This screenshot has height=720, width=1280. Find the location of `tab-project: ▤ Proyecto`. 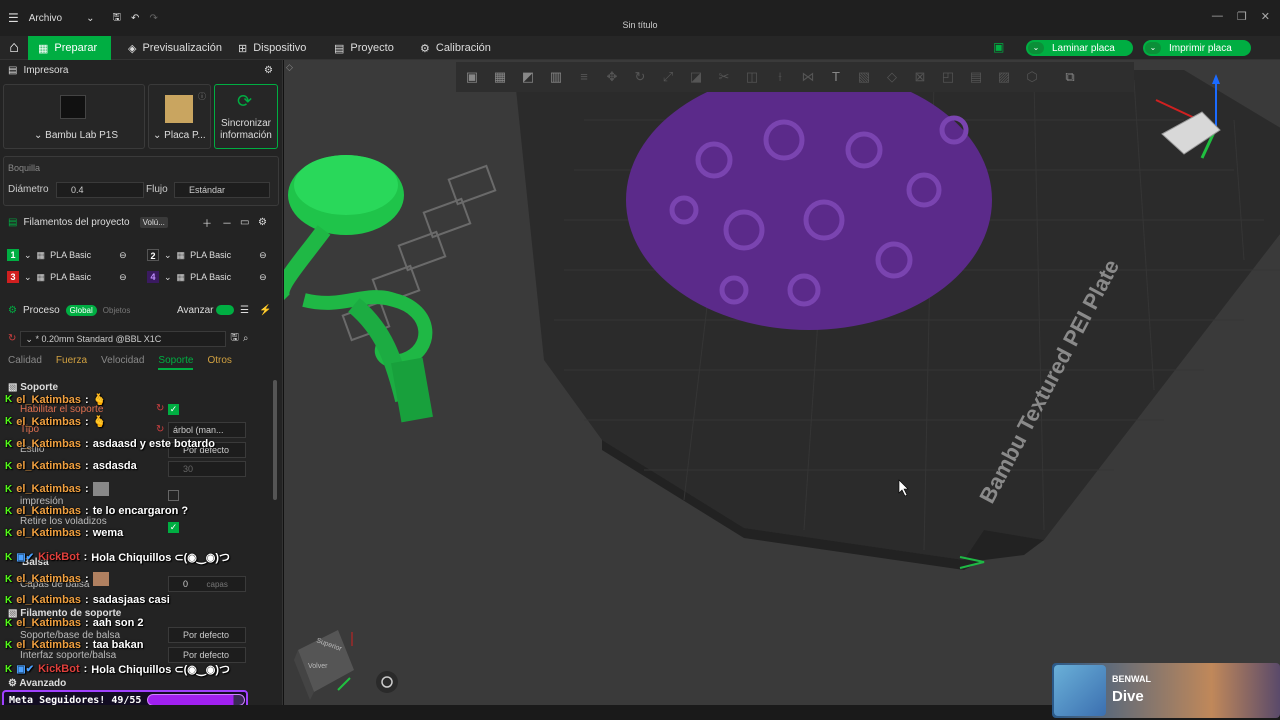

tab-project: ▤ Proyecto is located at coordinates (364, 48).